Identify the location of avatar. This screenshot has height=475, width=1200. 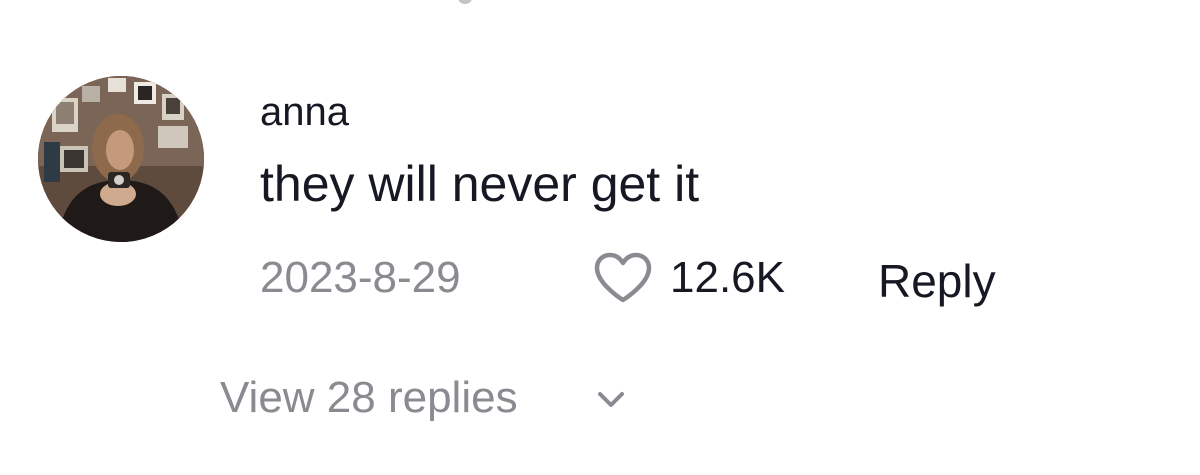
(121, 159).